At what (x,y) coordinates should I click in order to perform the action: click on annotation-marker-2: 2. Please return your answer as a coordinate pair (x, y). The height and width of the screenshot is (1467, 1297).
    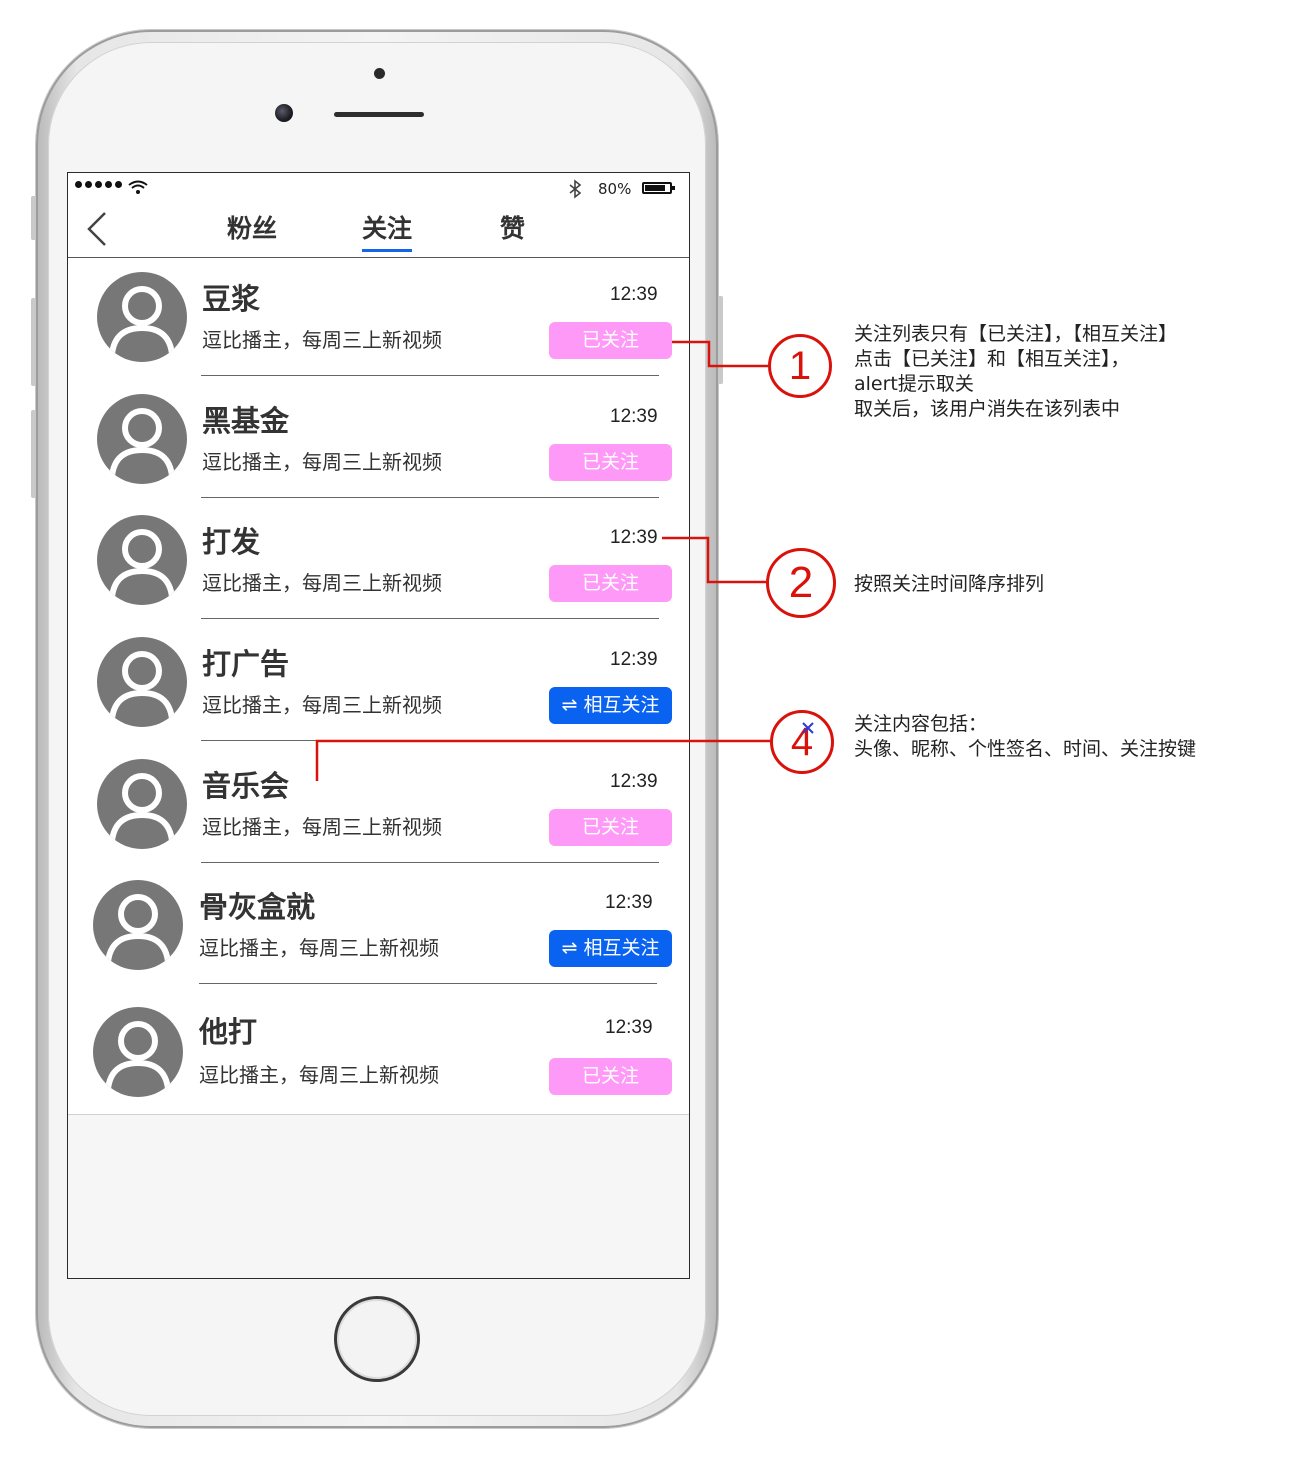
    Looking at the image, I should click on (801, 583).